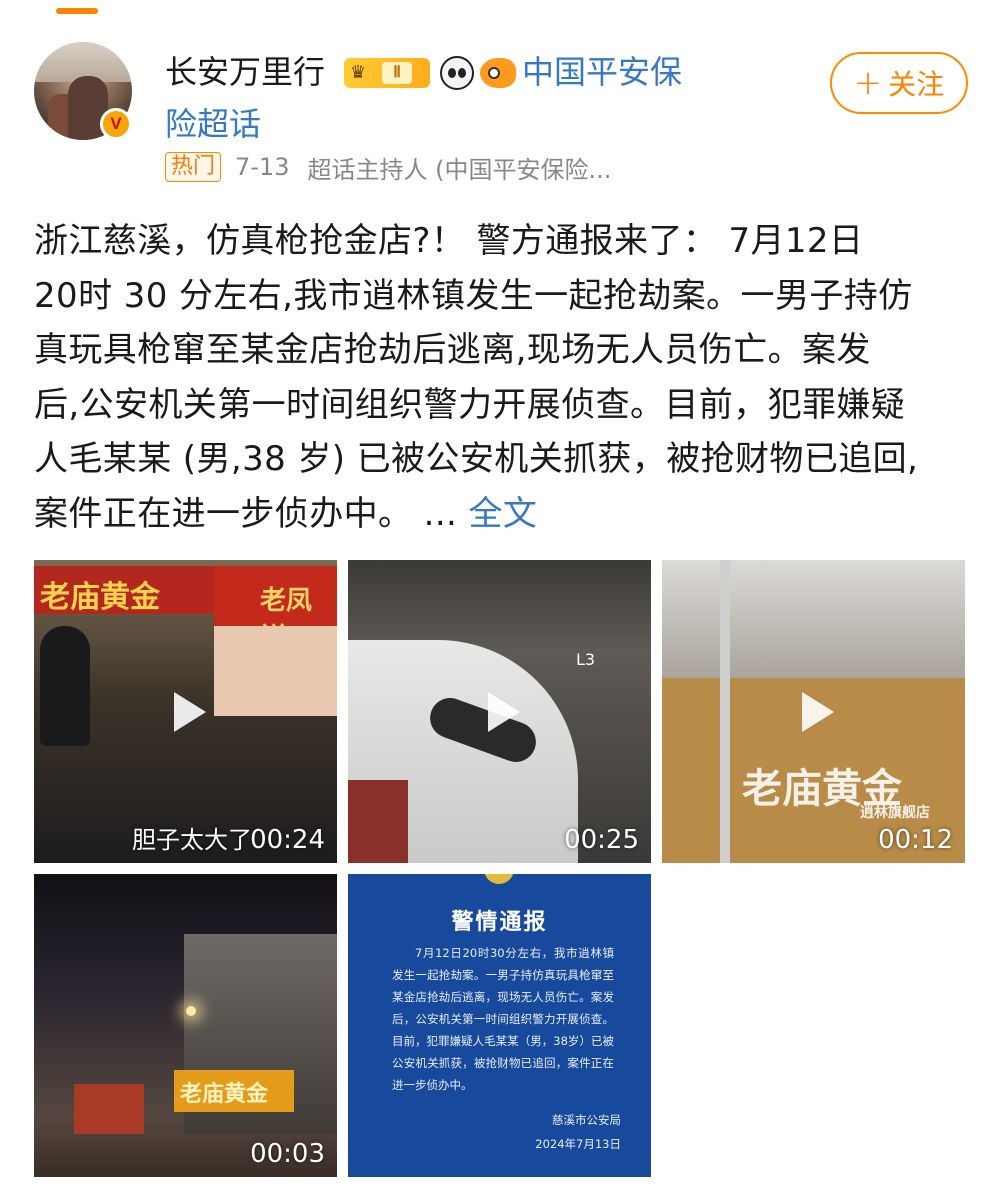 The height and width of the screenshot is (1200, 1002). Describe the element at coordinates (586, 659) in the screenshot. I see `lane-mark: L3` at that location.